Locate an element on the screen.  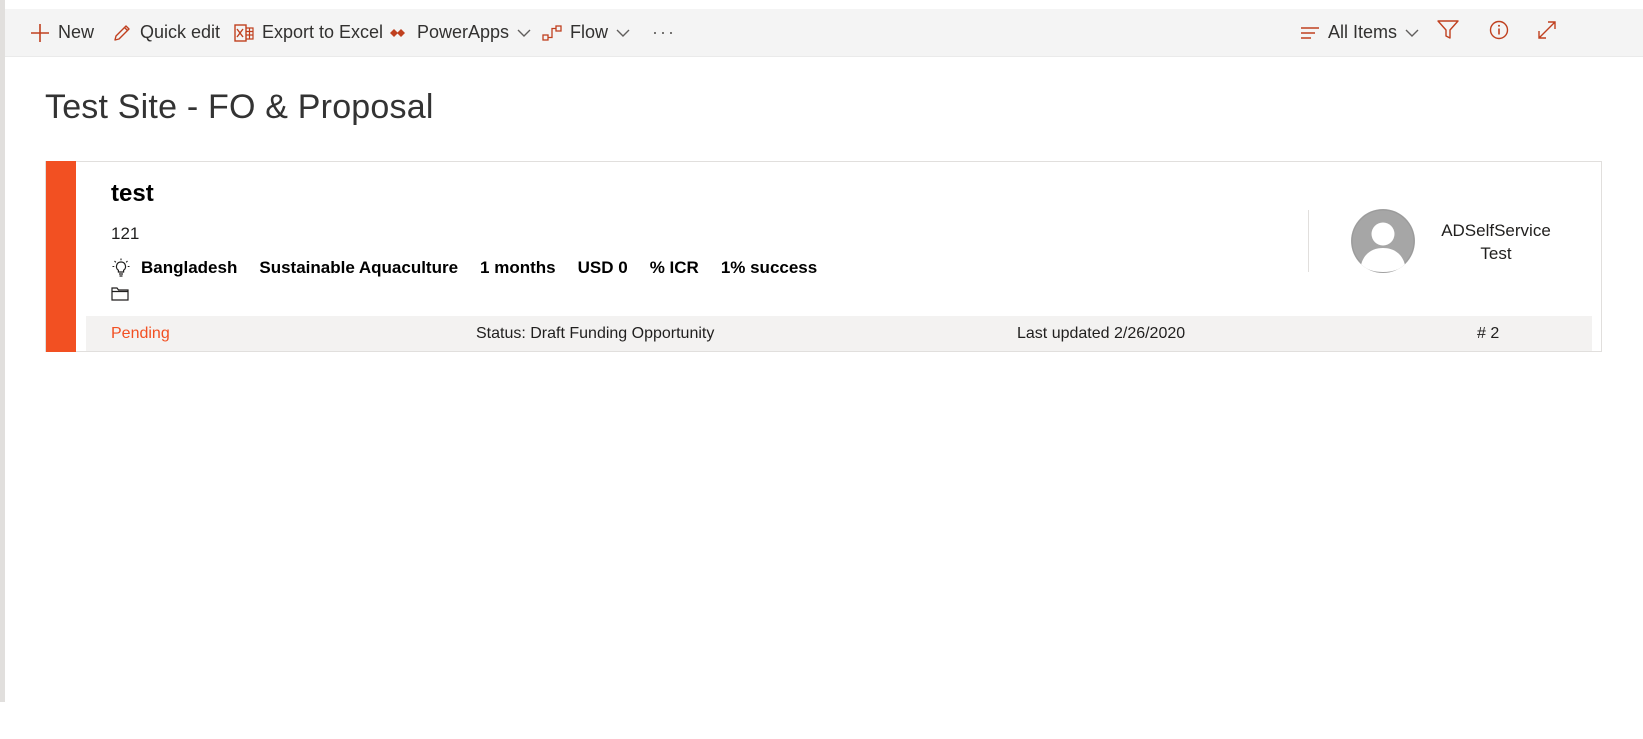
status-label: Status: Draft Funding Opportunity is located at coordinates (595, 333).